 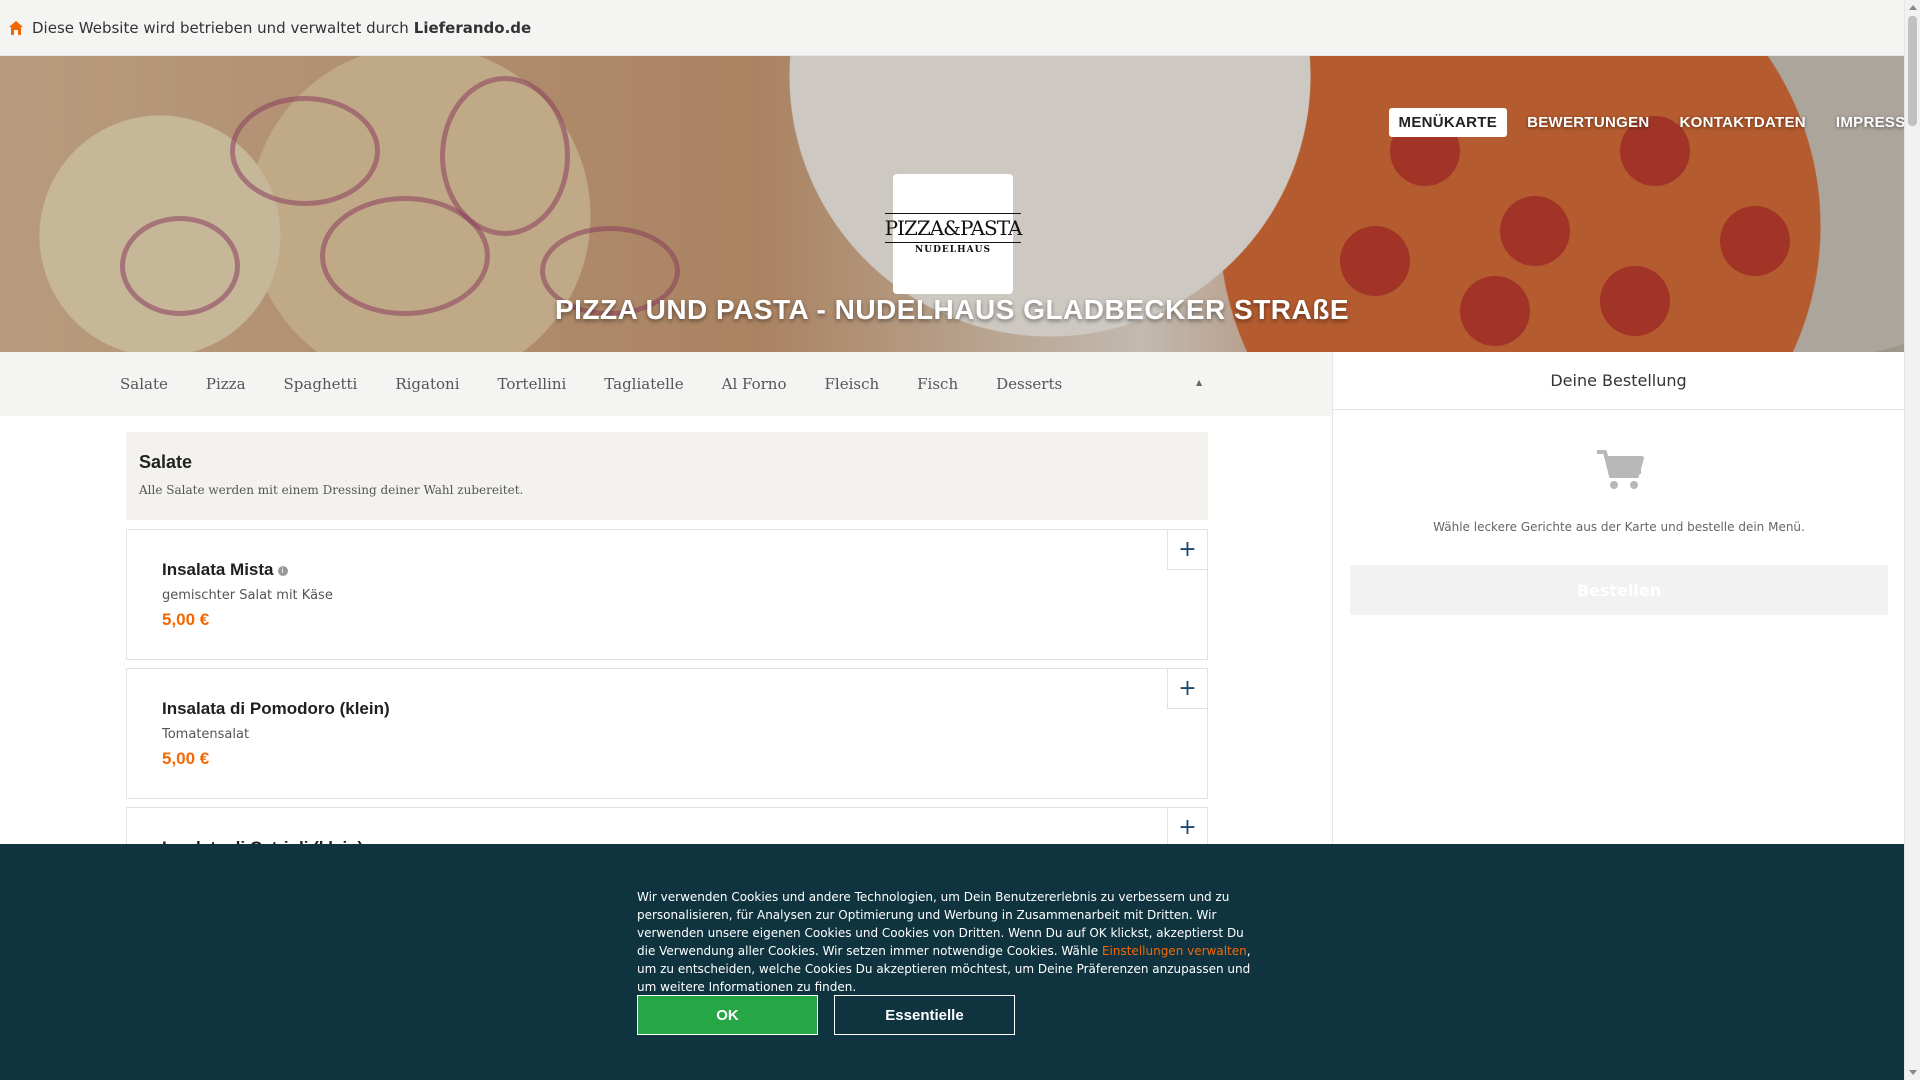 I want to click on cart-icon, so click(x=1620, y=469).